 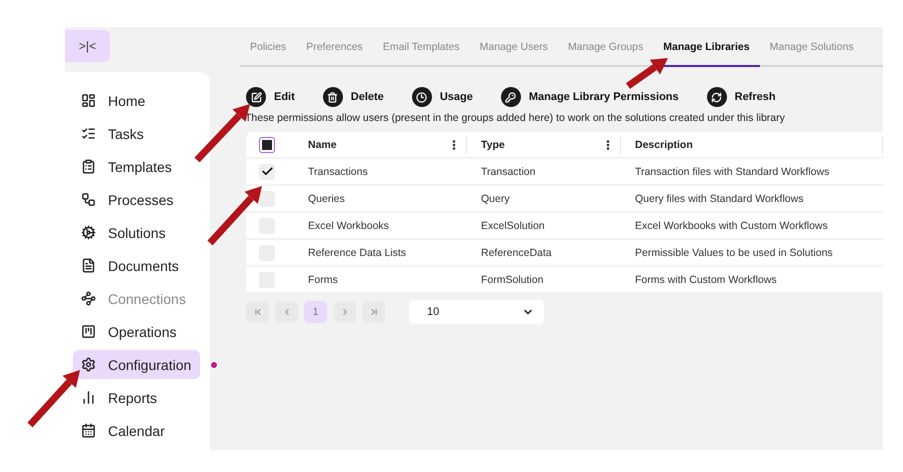 I want to click on table-cell-text: Transaction, so click(x=508, y=172).